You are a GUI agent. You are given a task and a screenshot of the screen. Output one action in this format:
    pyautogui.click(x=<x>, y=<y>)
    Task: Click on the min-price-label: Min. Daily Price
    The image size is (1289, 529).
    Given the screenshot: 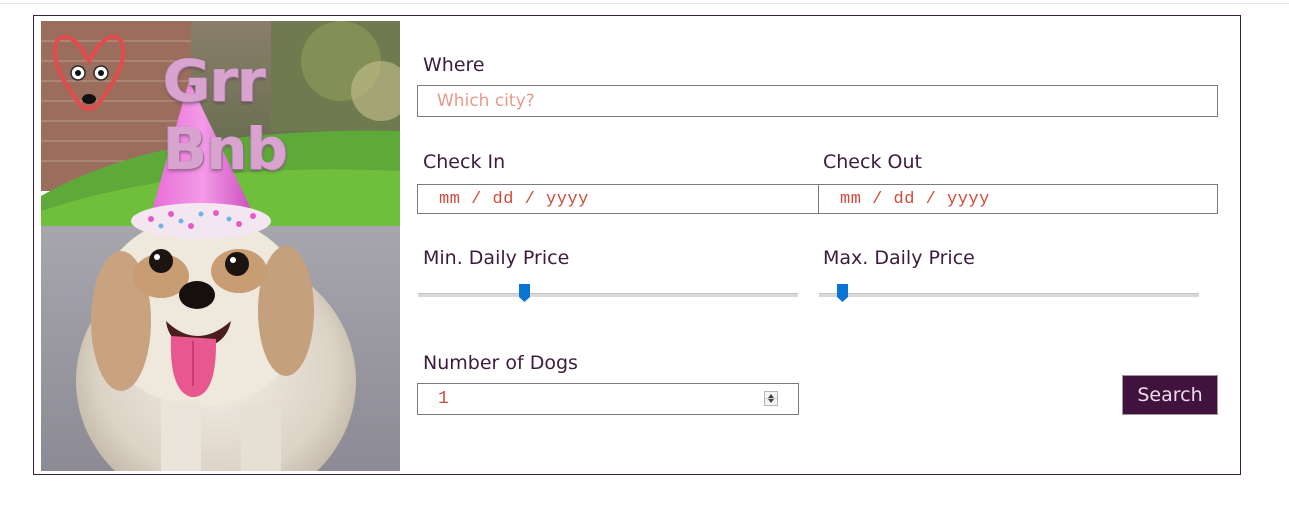 What is the action you would take?
    pyautogui.click(x=496, y=258)
    